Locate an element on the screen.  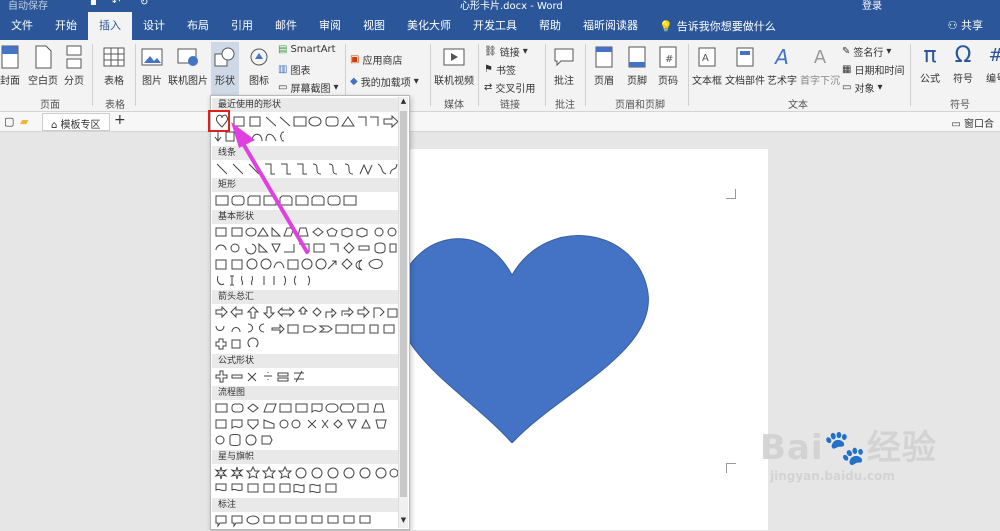
smartart-label: SmartArt is located at coordinates (313, 49).